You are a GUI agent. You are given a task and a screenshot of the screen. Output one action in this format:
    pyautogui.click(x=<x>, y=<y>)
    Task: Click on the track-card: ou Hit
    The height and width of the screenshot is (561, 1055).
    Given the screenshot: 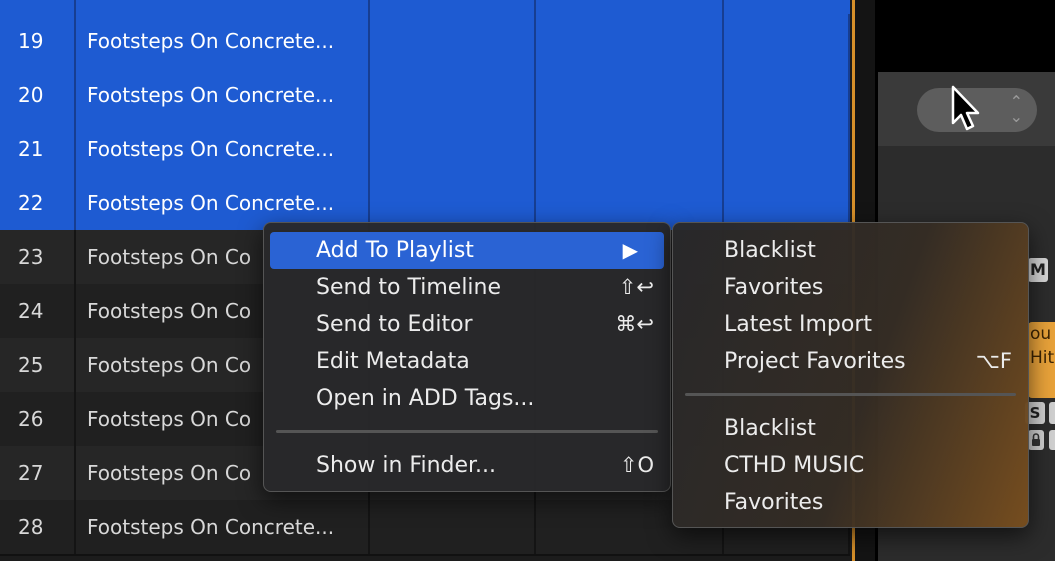 What is the action you would take?
    pyautogui.click(x=1041, y=360)
    